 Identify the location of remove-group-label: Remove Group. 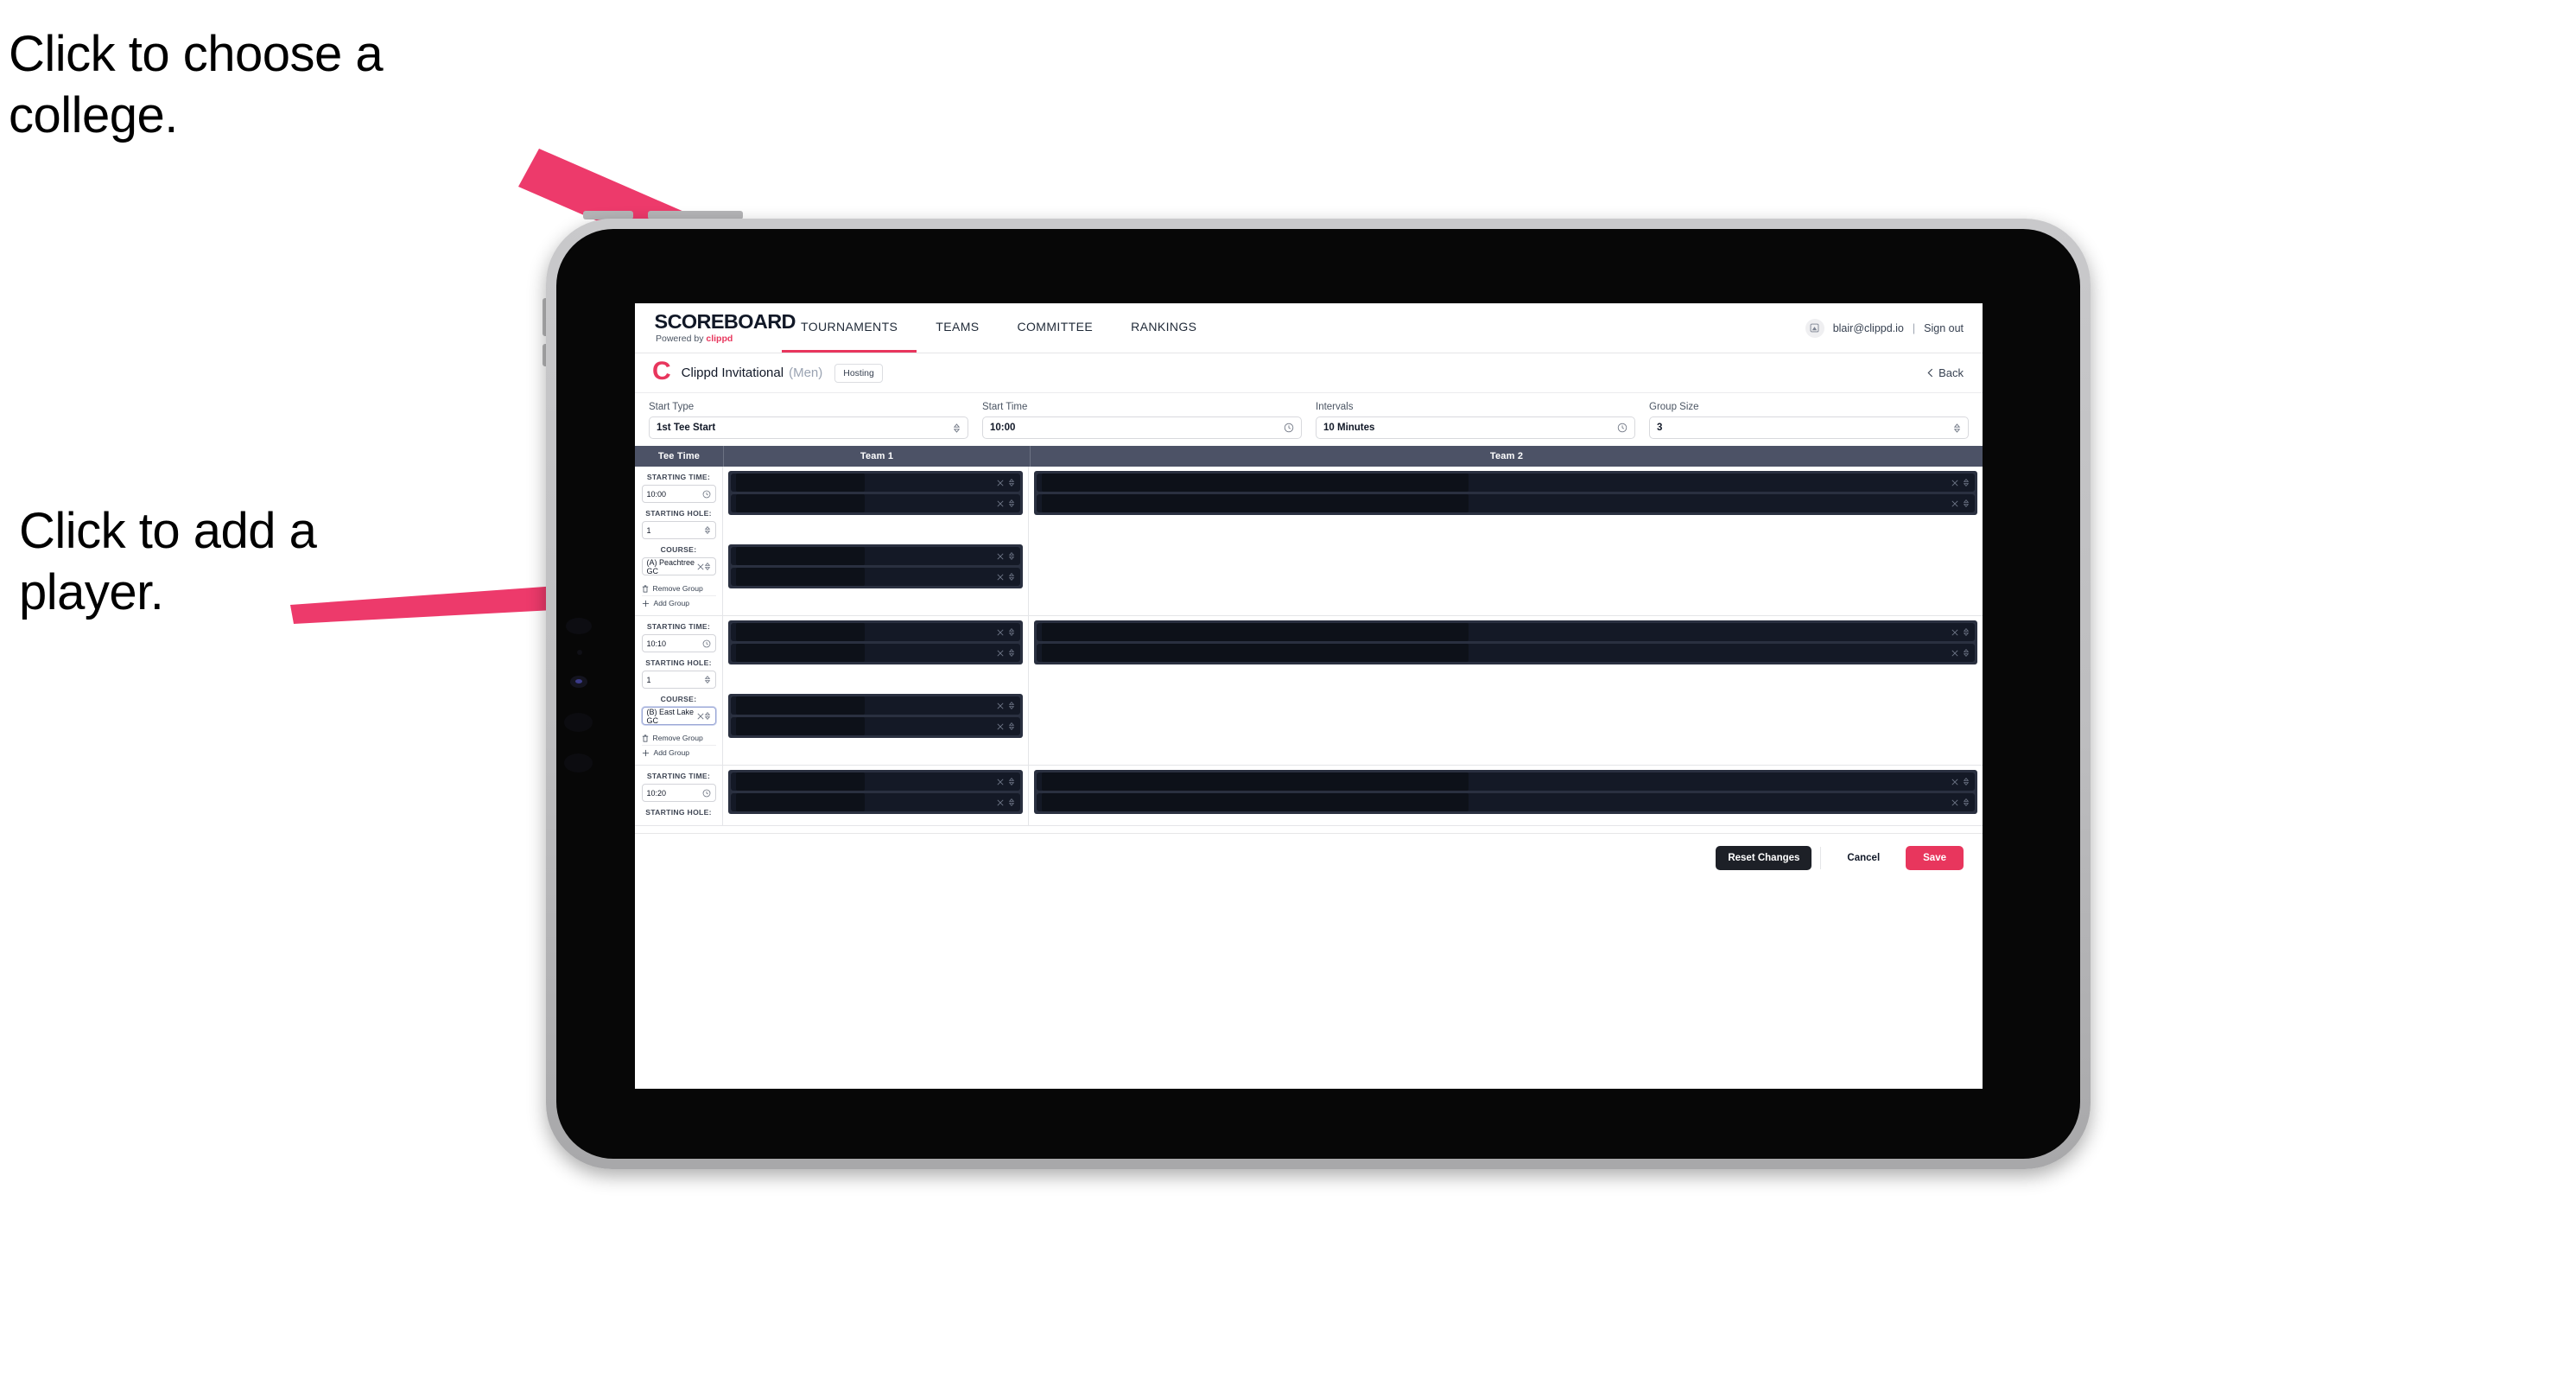
(677, 738).